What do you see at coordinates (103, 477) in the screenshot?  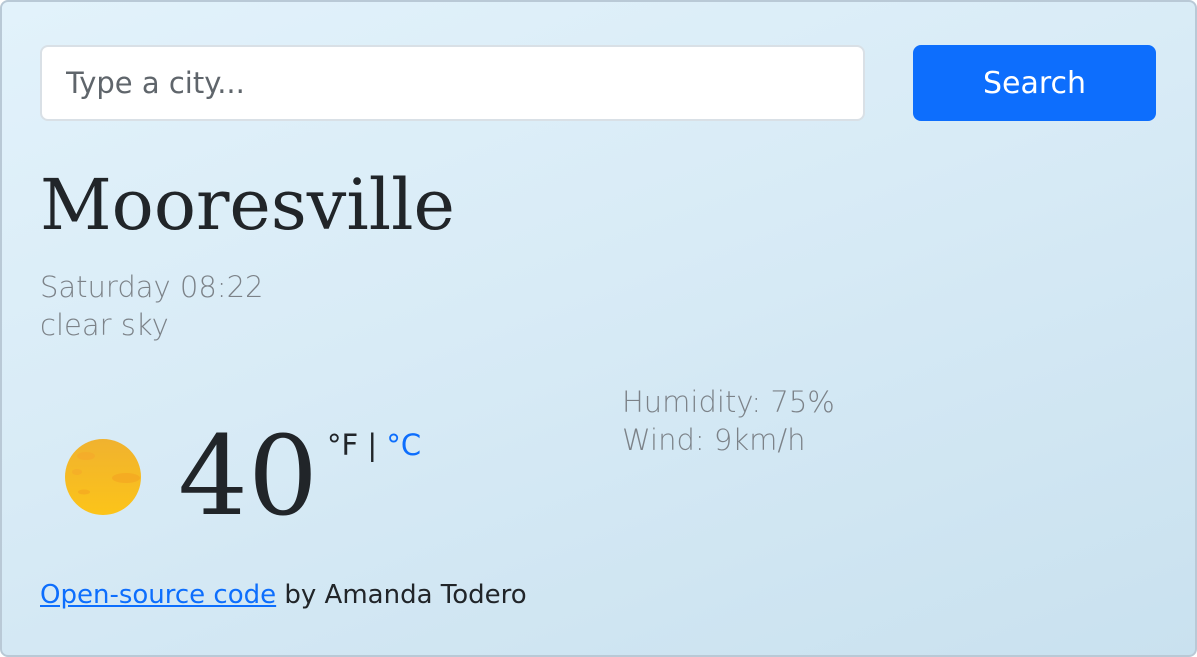 I see `sun-icon` at bounding box center [103, 477].